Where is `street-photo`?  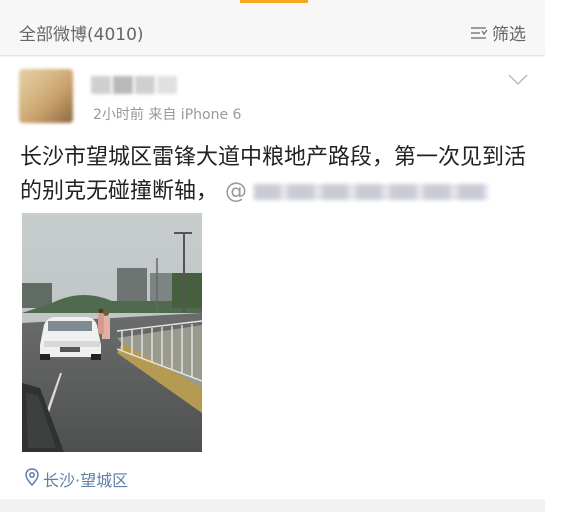
street-photo is located at coordinates (112, 332).